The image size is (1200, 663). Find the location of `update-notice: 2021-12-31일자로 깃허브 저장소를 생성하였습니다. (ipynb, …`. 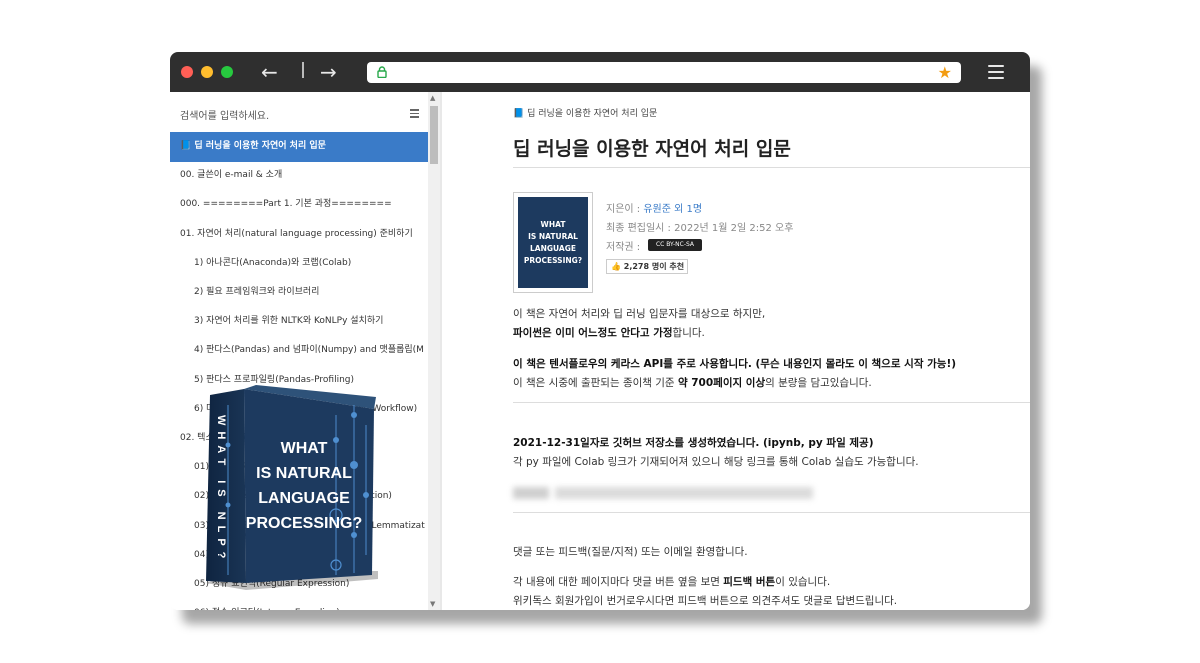

update-notice: 2021-12-31일자로 깃허브 저장소를 생성하였습니다. (ipynb, … is located at coordinates (693, 443).